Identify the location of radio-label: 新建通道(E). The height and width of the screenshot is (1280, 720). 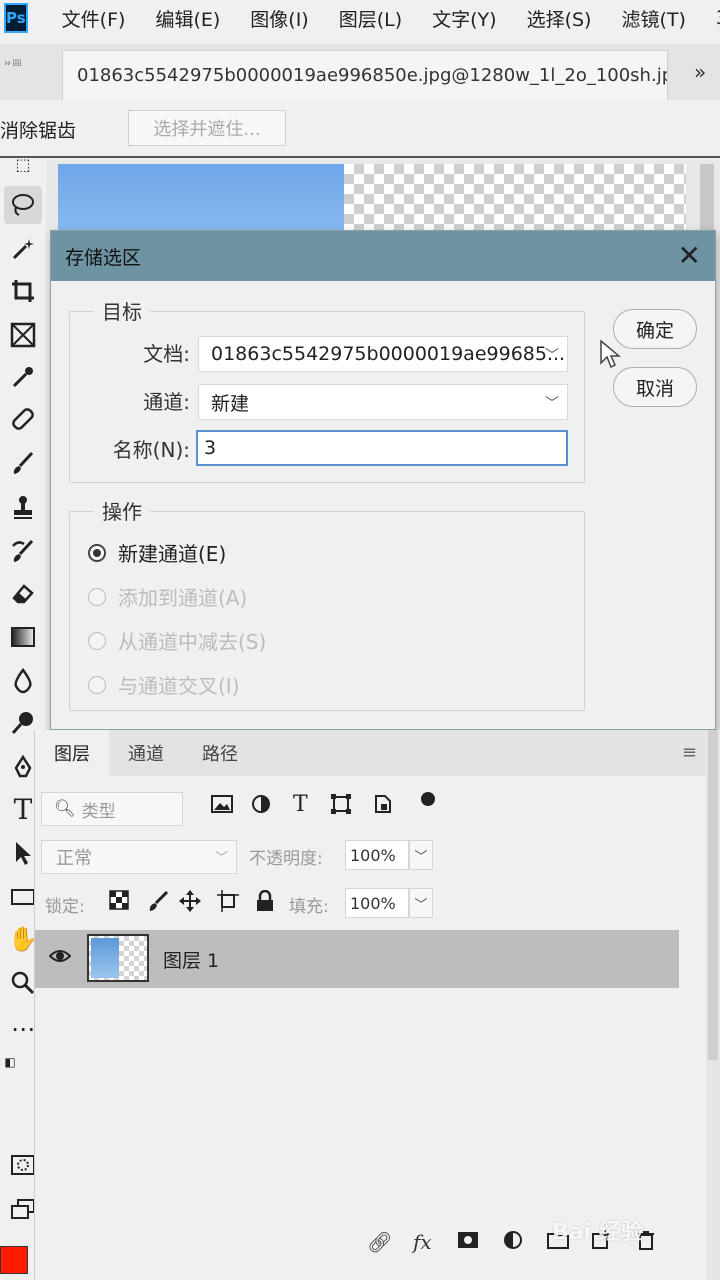
(172, 554).